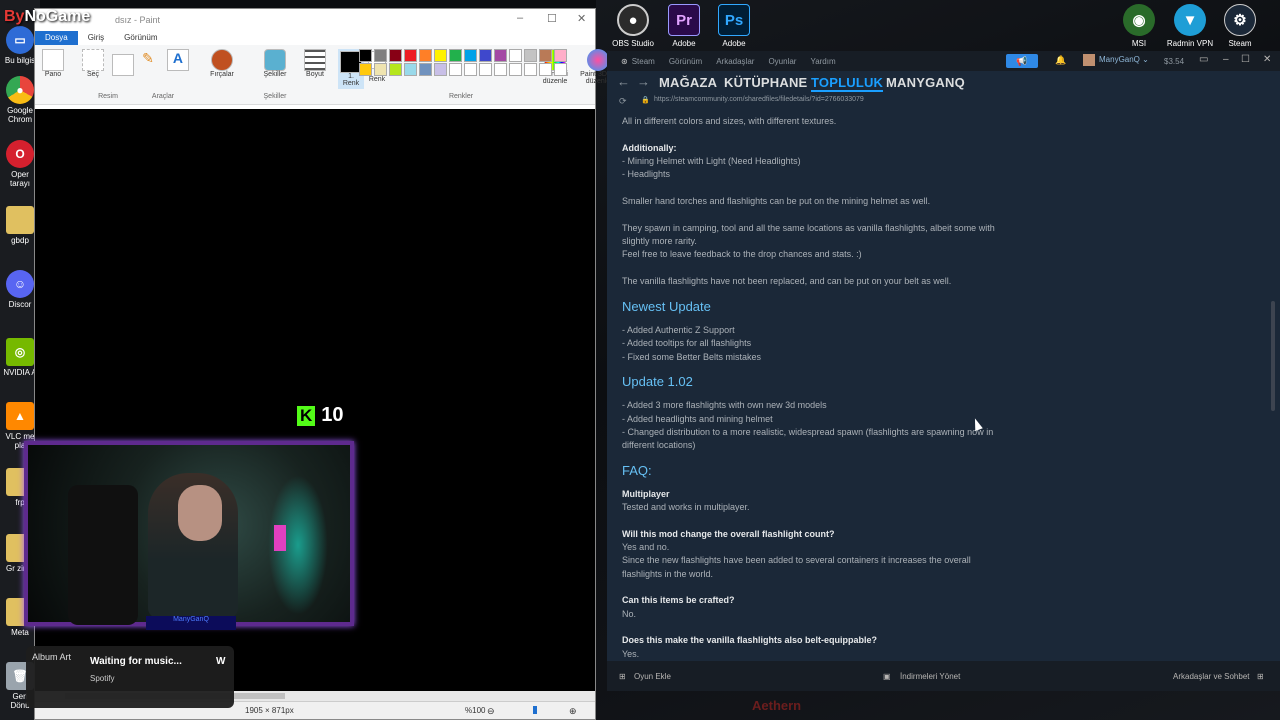 The height and width of the screenshot is (720, 1280). Describe the element at coordinates (20, 100) in the screenshot. I see `desktop-icon-chrome: ● Google Chrom` at that location.